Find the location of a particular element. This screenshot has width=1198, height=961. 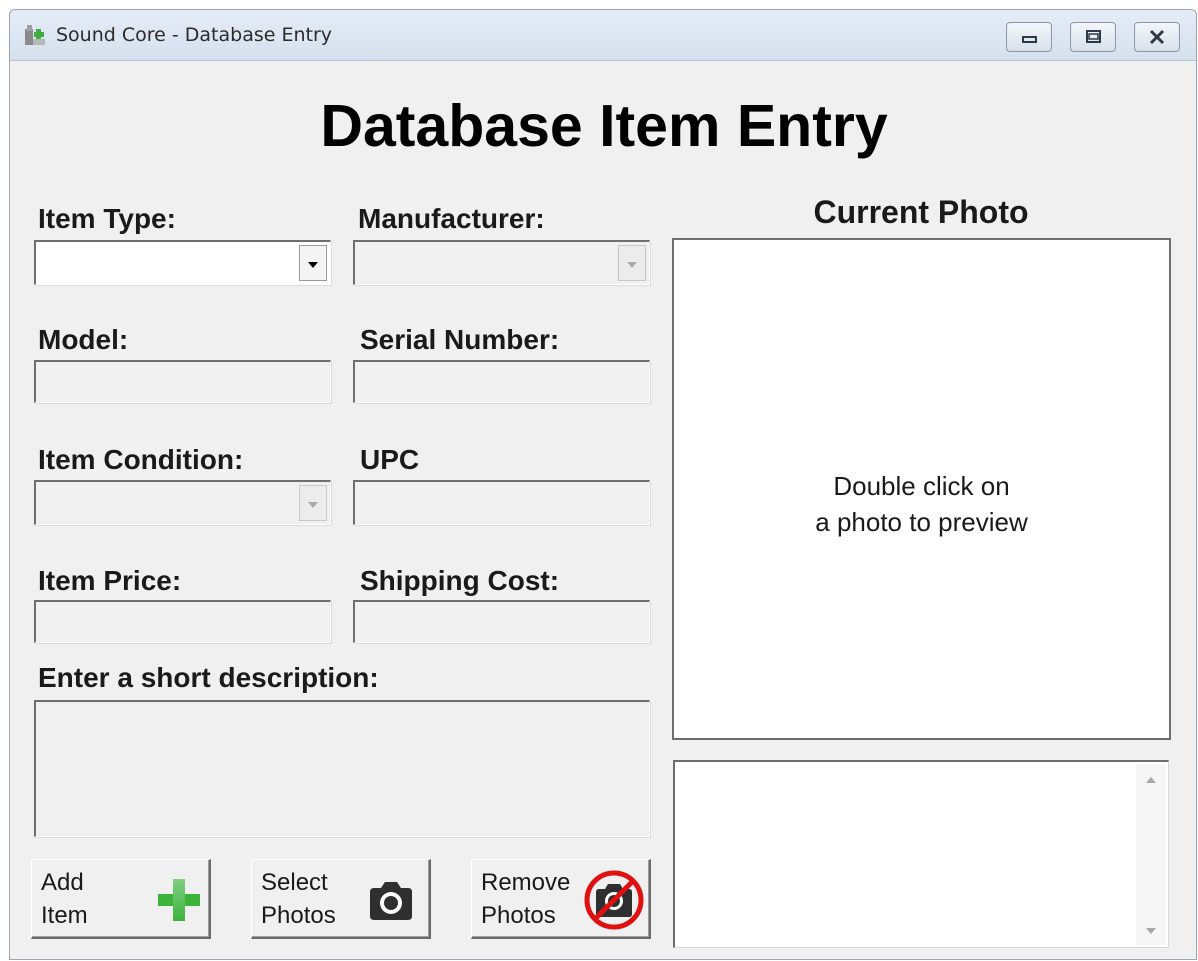

item-type-dropdown-button is located at coordinates (313, 263).